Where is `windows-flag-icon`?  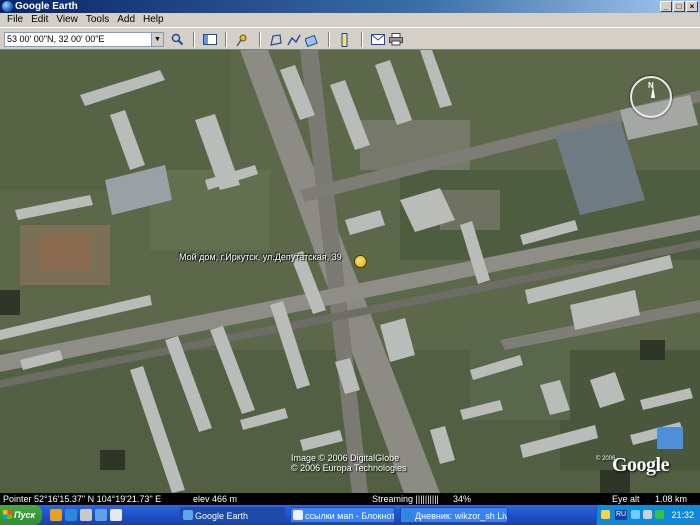 windows-flag-icon is located at coordinates (7, 514).